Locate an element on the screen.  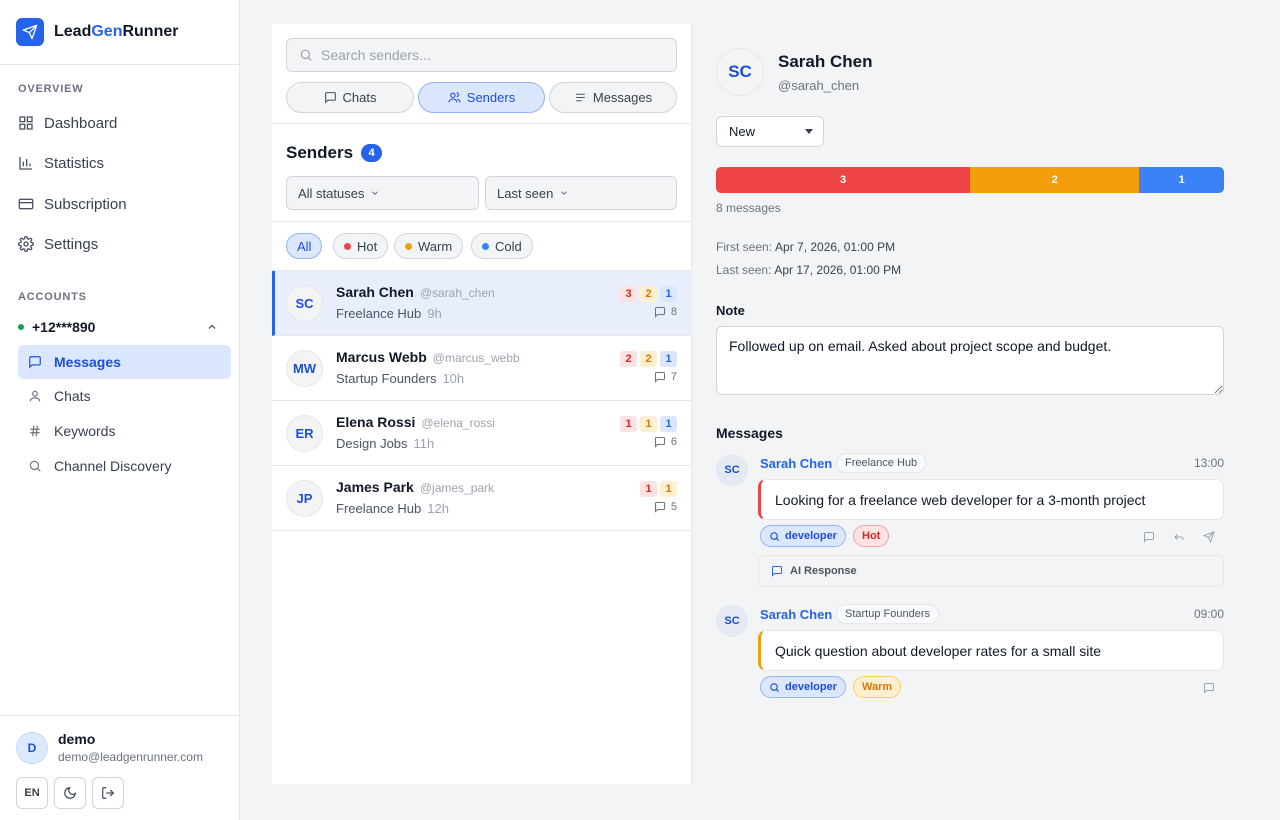
detail-handle: @sarah_chen is located at coordinates (819, 85).